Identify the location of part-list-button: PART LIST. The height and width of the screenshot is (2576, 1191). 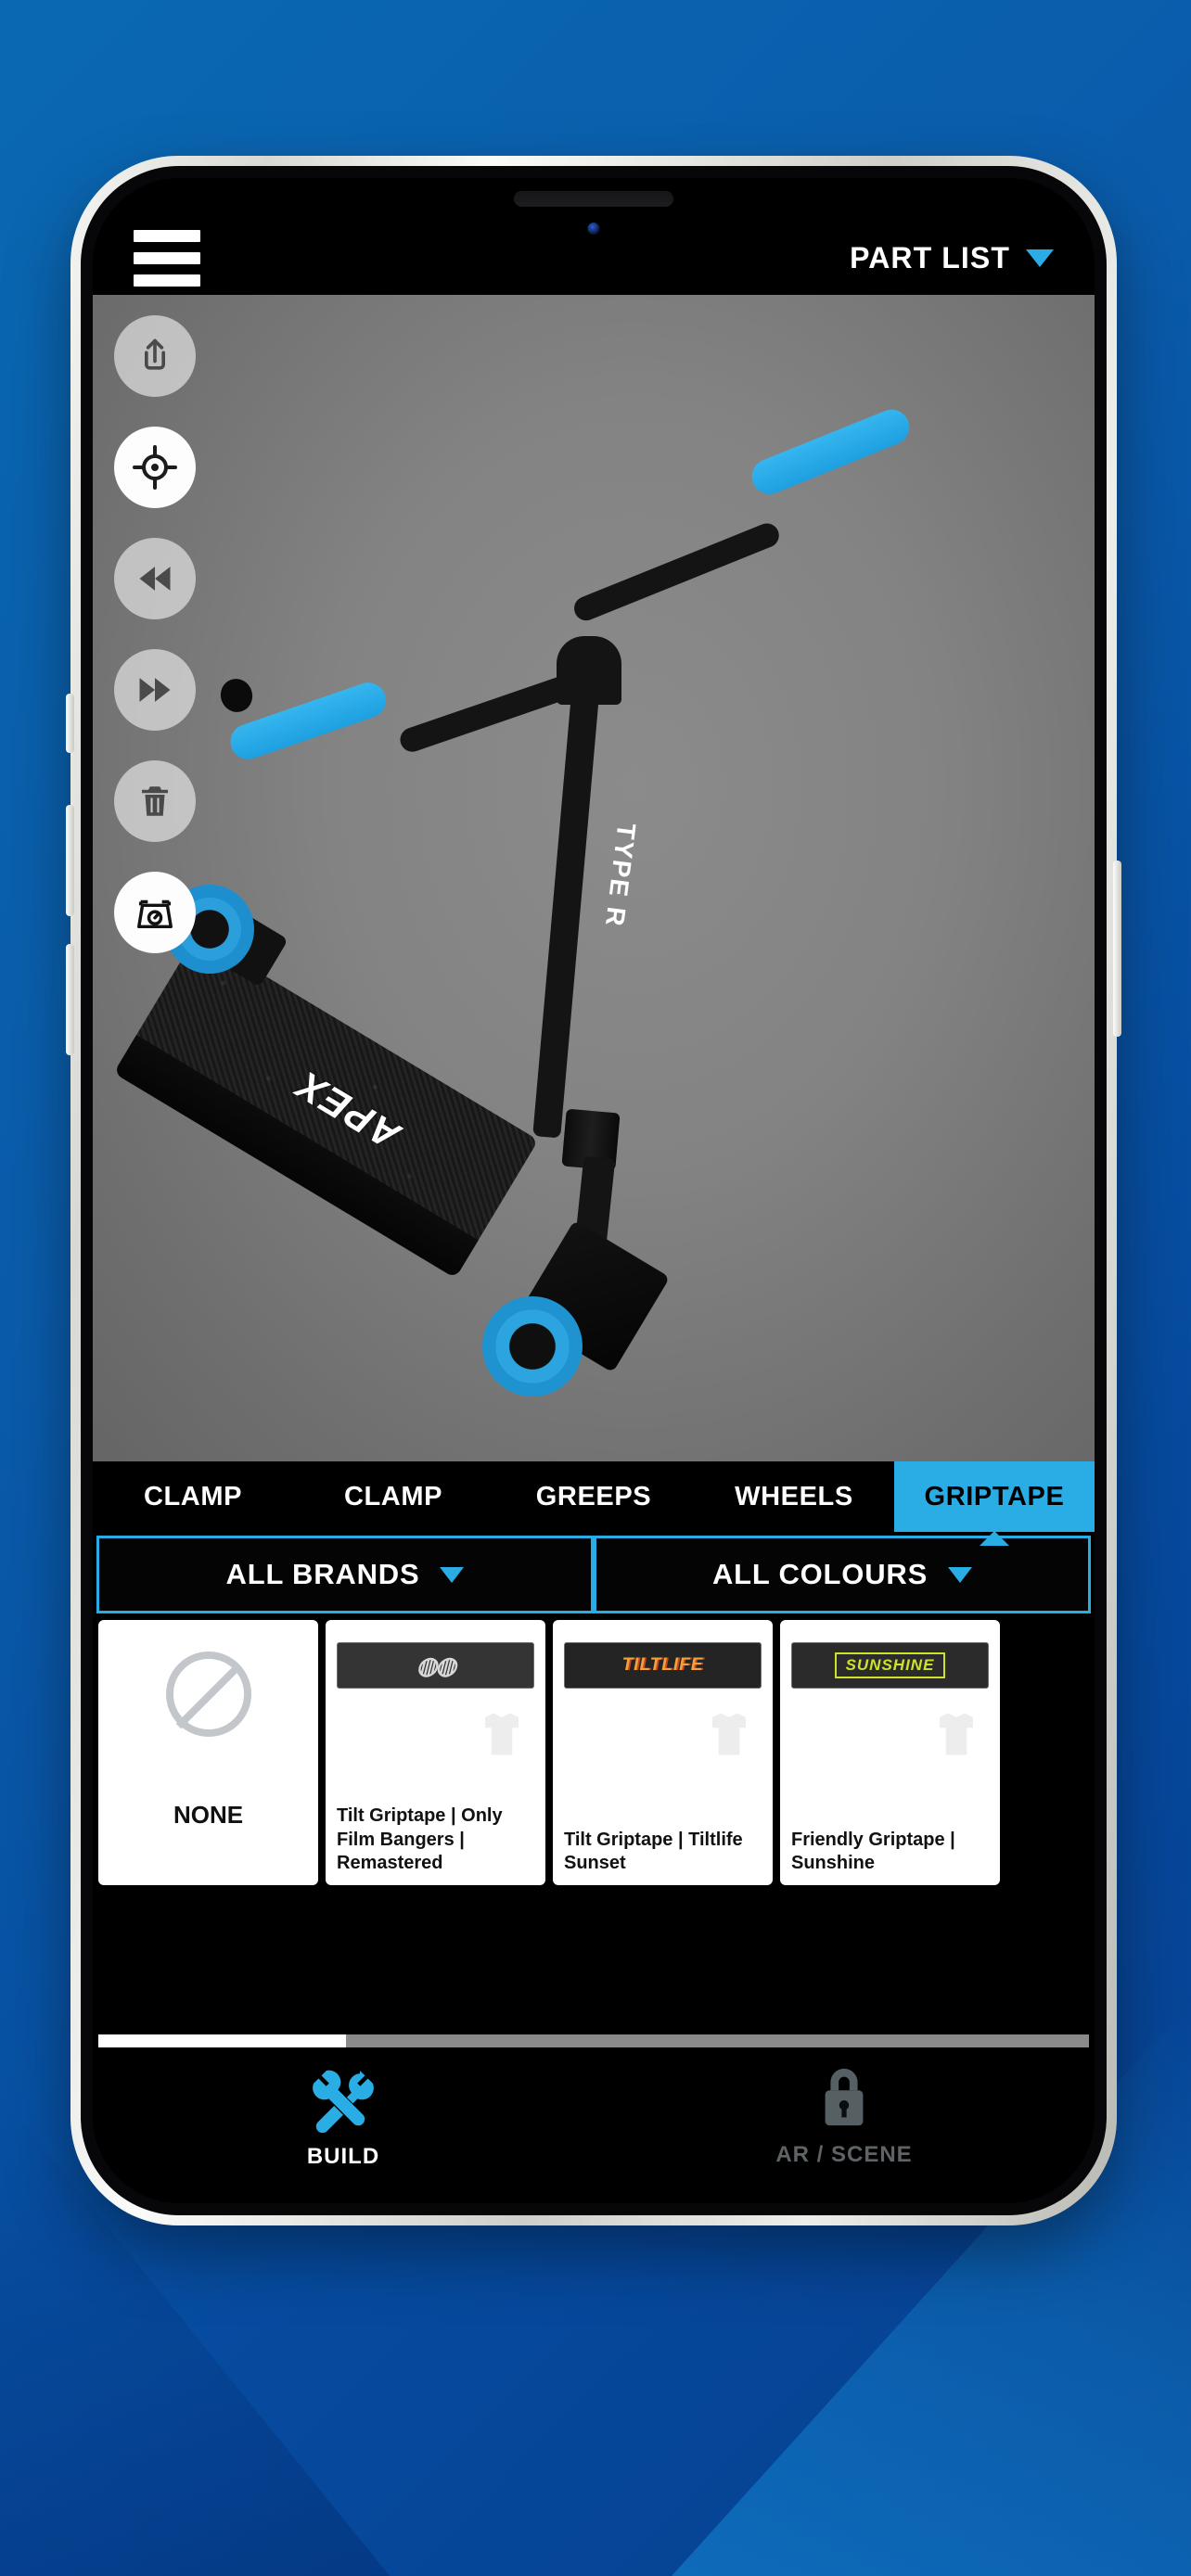
(952, 258).